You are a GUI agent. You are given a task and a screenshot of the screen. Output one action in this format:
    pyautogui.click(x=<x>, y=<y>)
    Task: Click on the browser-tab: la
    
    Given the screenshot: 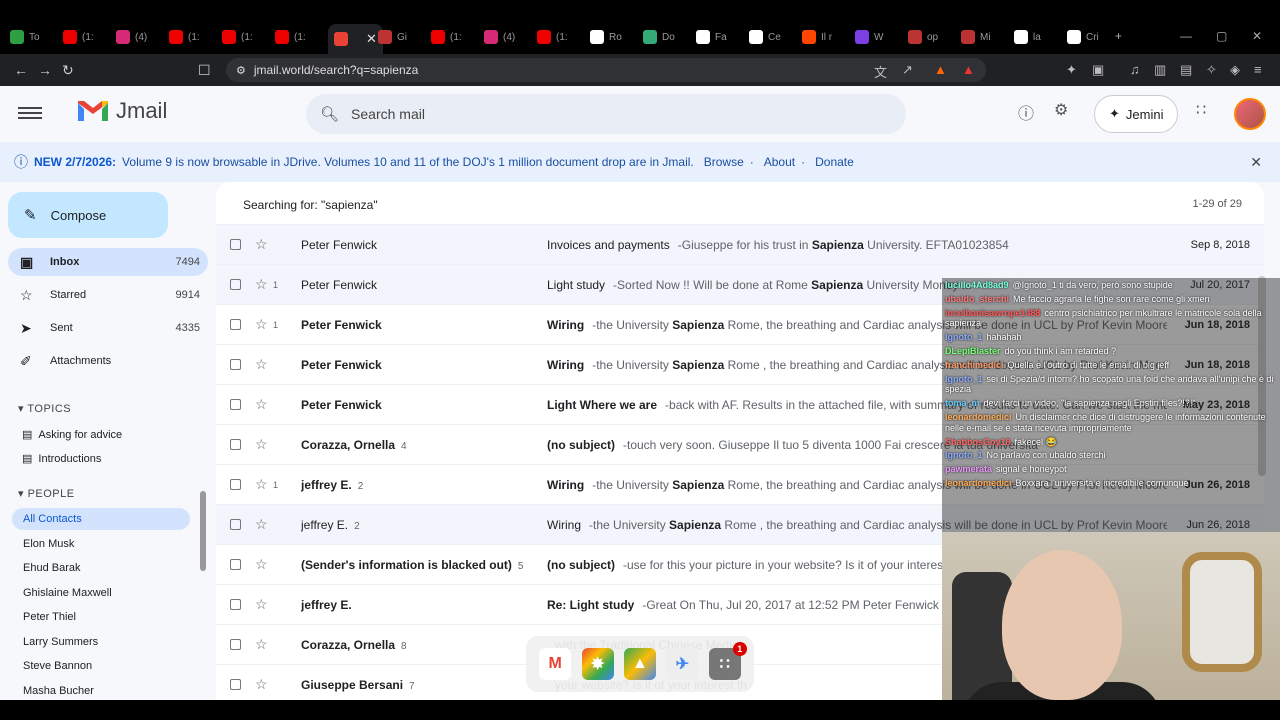 What is the action you would take?
    pyautogui.click(x=1027, y=37)
    